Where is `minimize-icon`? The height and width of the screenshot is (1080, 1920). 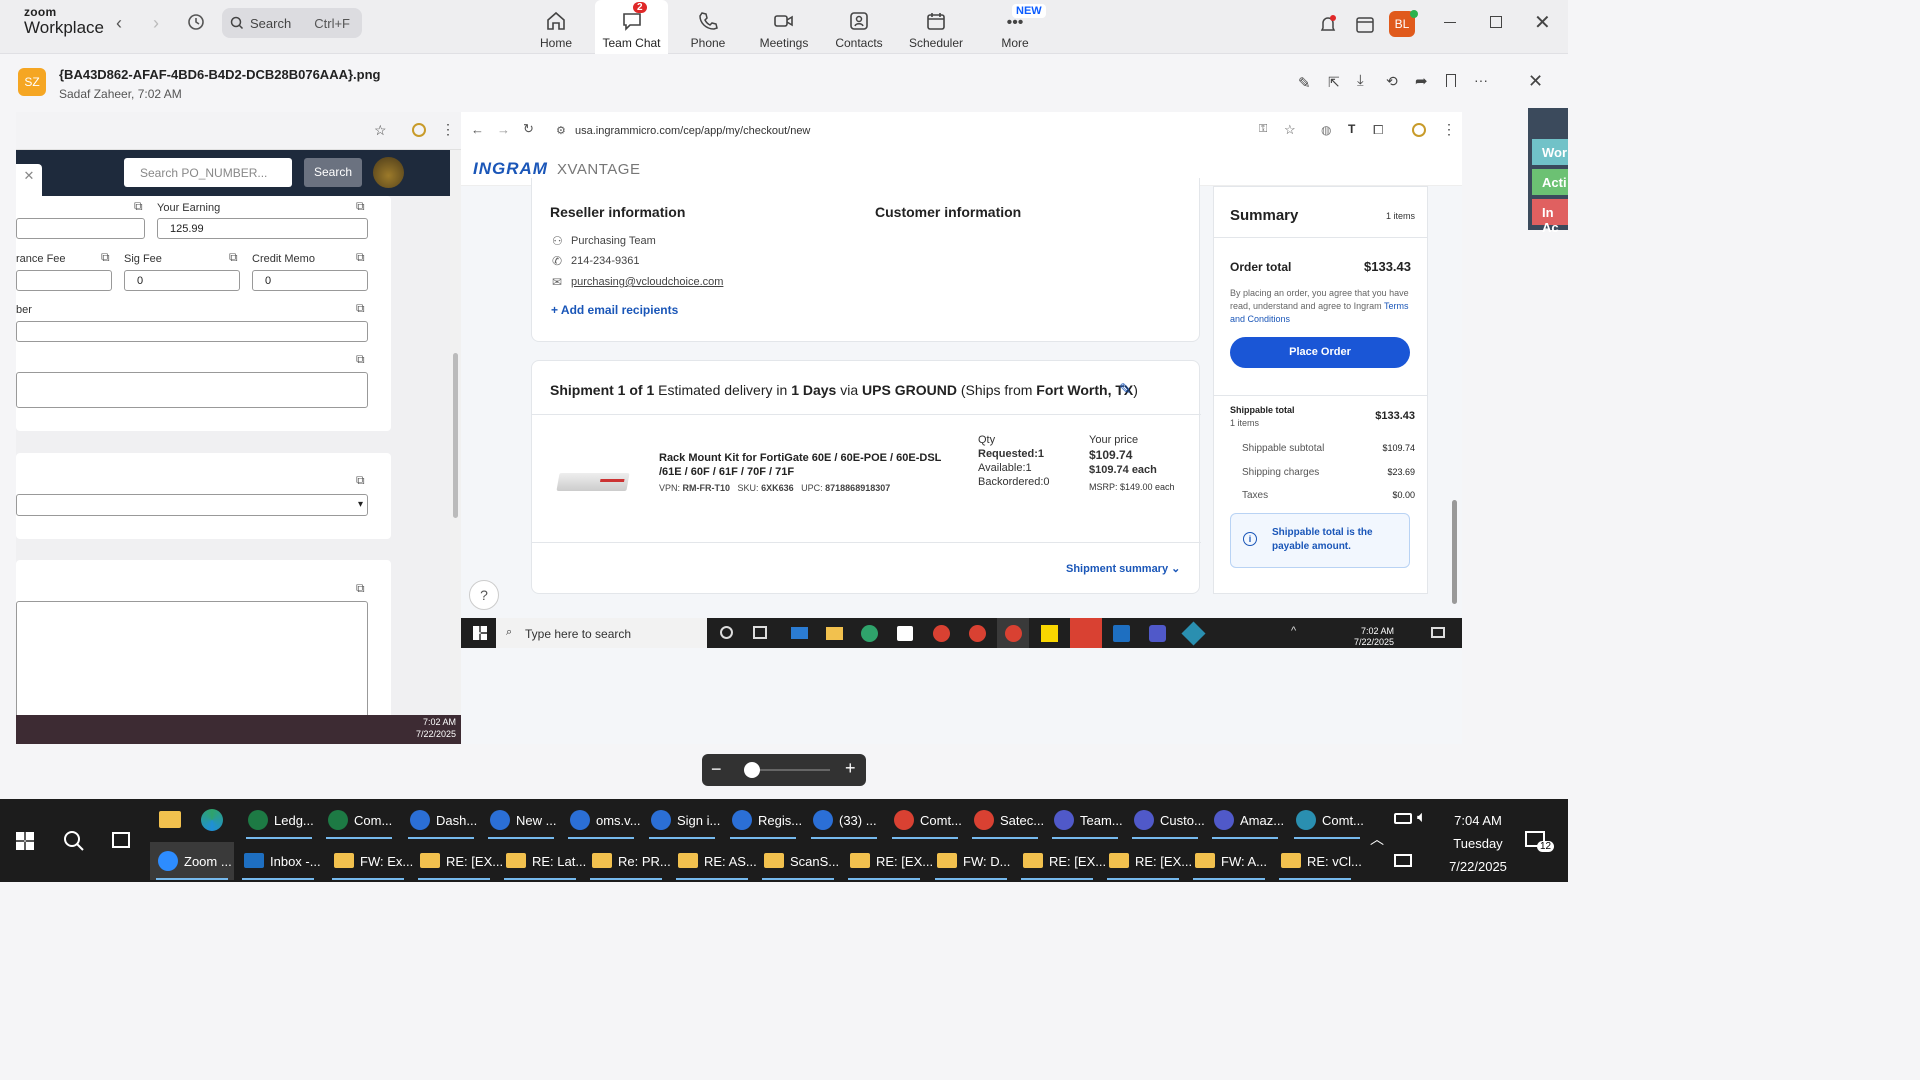
minimize-icon is located at coordinates (1450, 22).